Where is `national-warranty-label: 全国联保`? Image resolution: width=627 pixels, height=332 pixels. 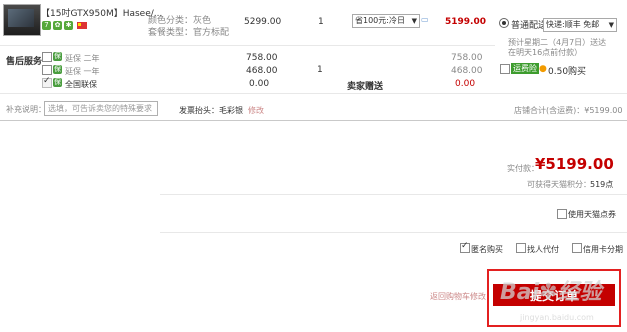
national-warranty-label: 全国联保 is located at coordinates (81, 84).